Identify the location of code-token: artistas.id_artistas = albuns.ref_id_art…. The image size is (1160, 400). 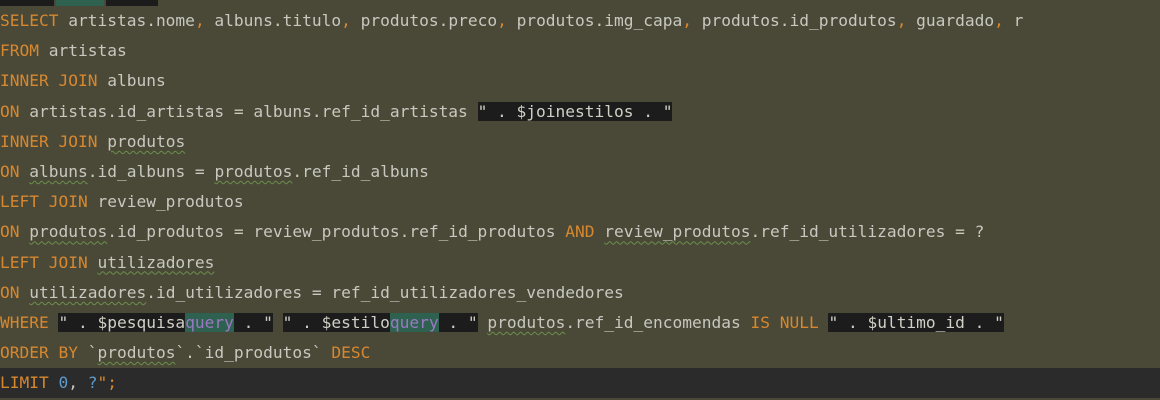
(248, 111).